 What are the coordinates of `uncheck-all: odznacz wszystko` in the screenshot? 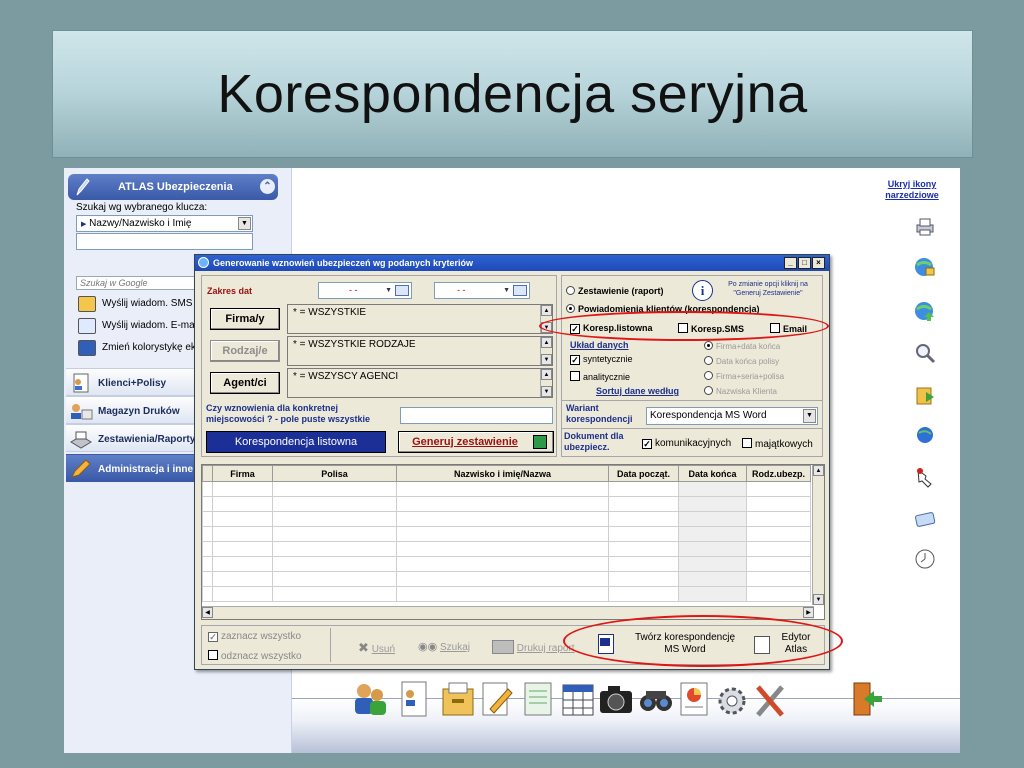 It's located at (255, 656).